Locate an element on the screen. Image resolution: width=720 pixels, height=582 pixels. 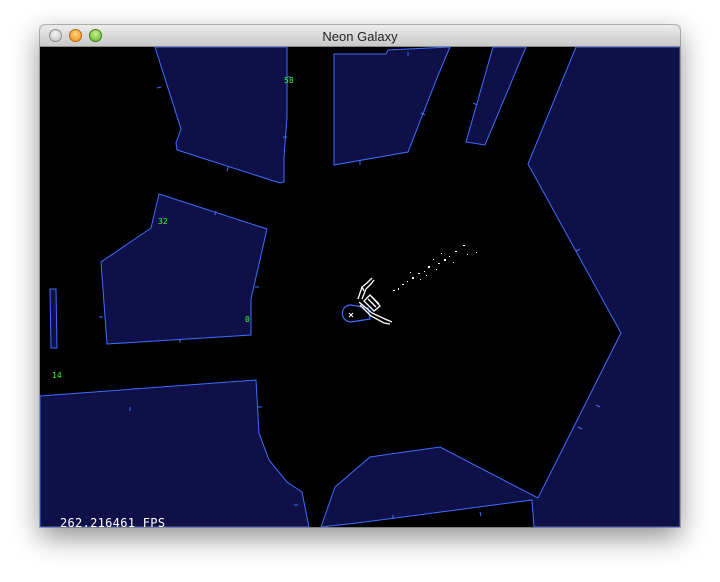
wall-bottom-left is located at coordinates (175, 453).